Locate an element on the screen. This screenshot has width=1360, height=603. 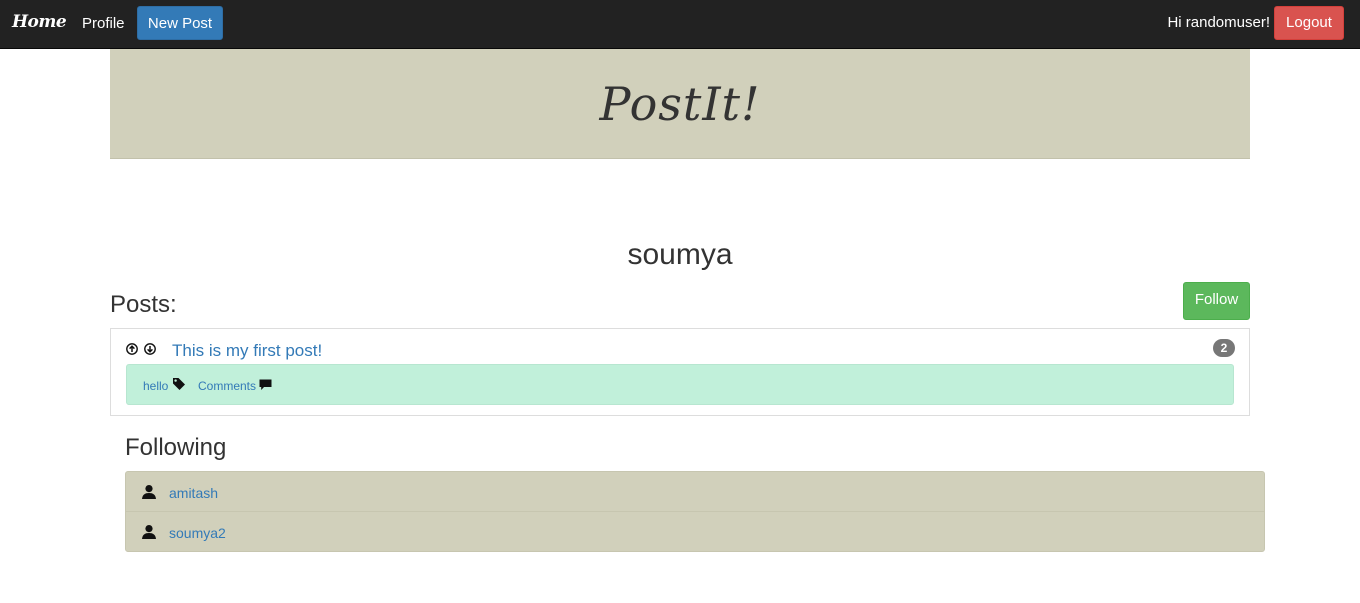
tag-link: hello is located at coordinates (155, 386).